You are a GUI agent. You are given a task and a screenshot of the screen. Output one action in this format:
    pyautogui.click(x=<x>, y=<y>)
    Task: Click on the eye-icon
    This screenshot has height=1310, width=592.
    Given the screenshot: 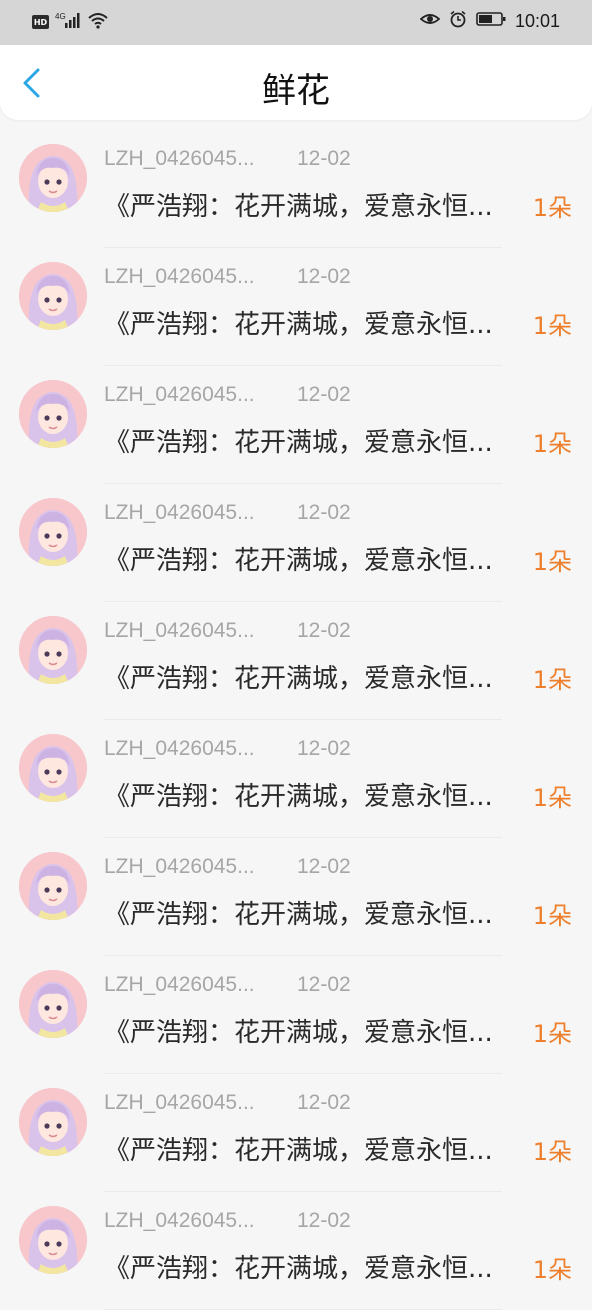 What is the action you would take?
    pyautogui.click(x=430, y=21)
    